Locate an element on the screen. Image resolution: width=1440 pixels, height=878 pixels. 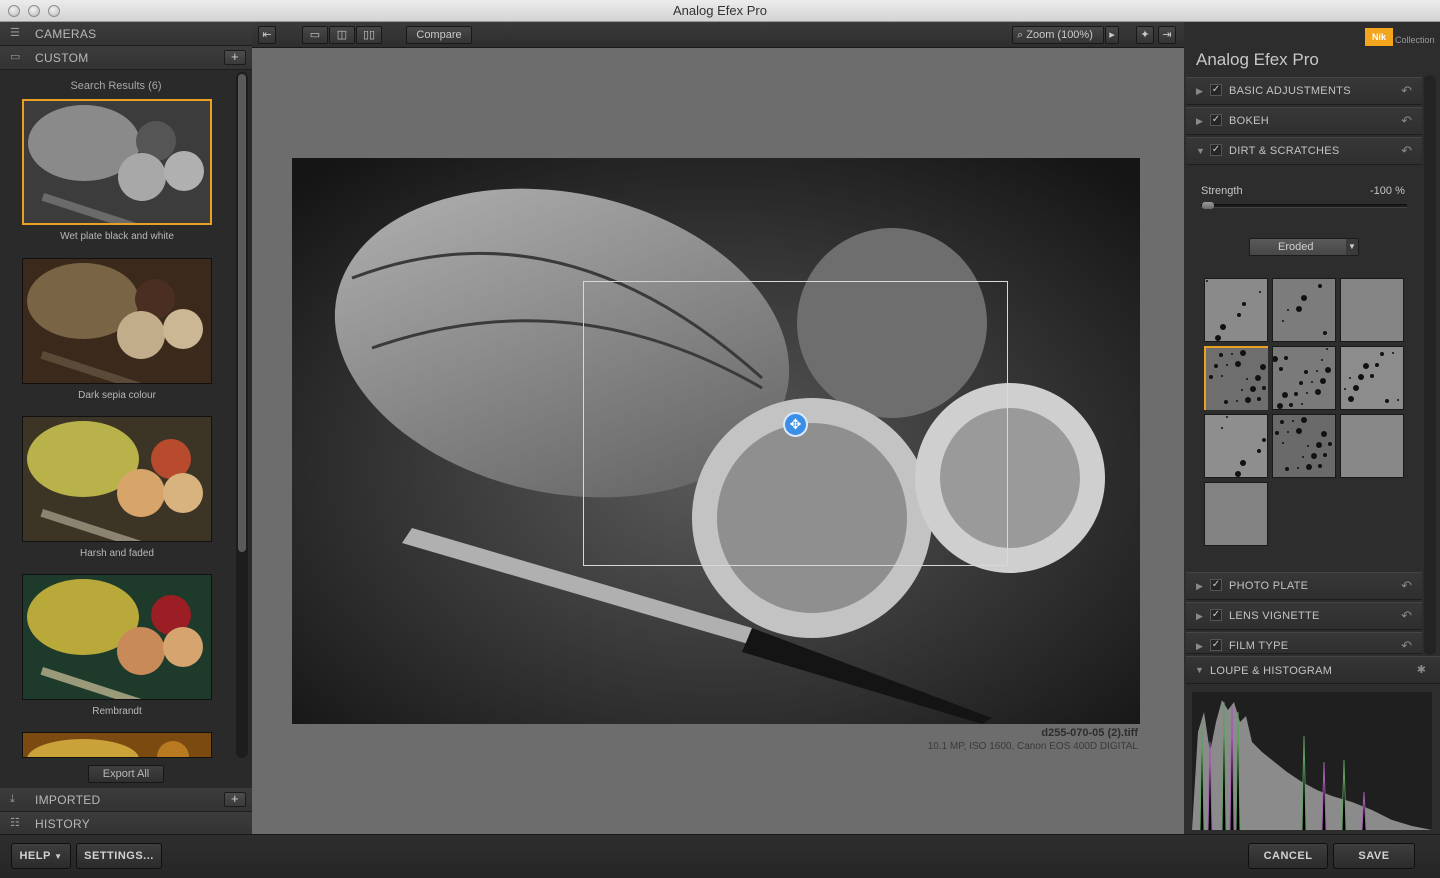
single-view-icon: ▭ is located at coordinates (315, 35).